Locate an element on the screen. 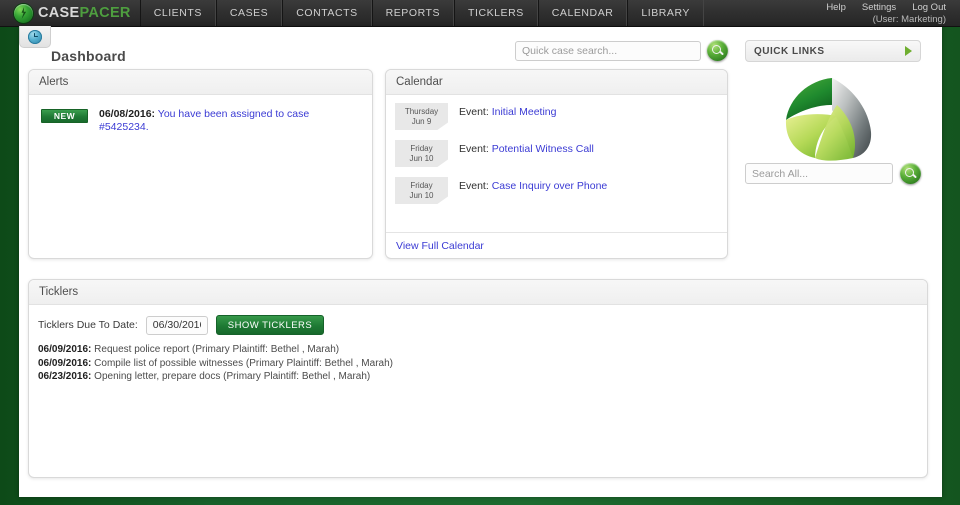 The height and width of the screenshot is (505, 960). nav-item-contacts: CONTACTS is located at coordinates (327, 13).